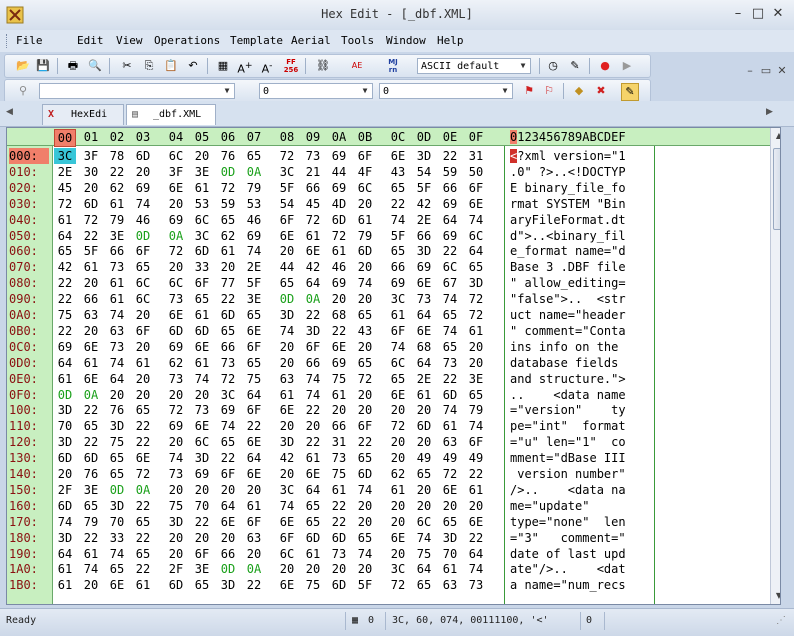  I want to click on hex-byte: 66, so click(313, 363).